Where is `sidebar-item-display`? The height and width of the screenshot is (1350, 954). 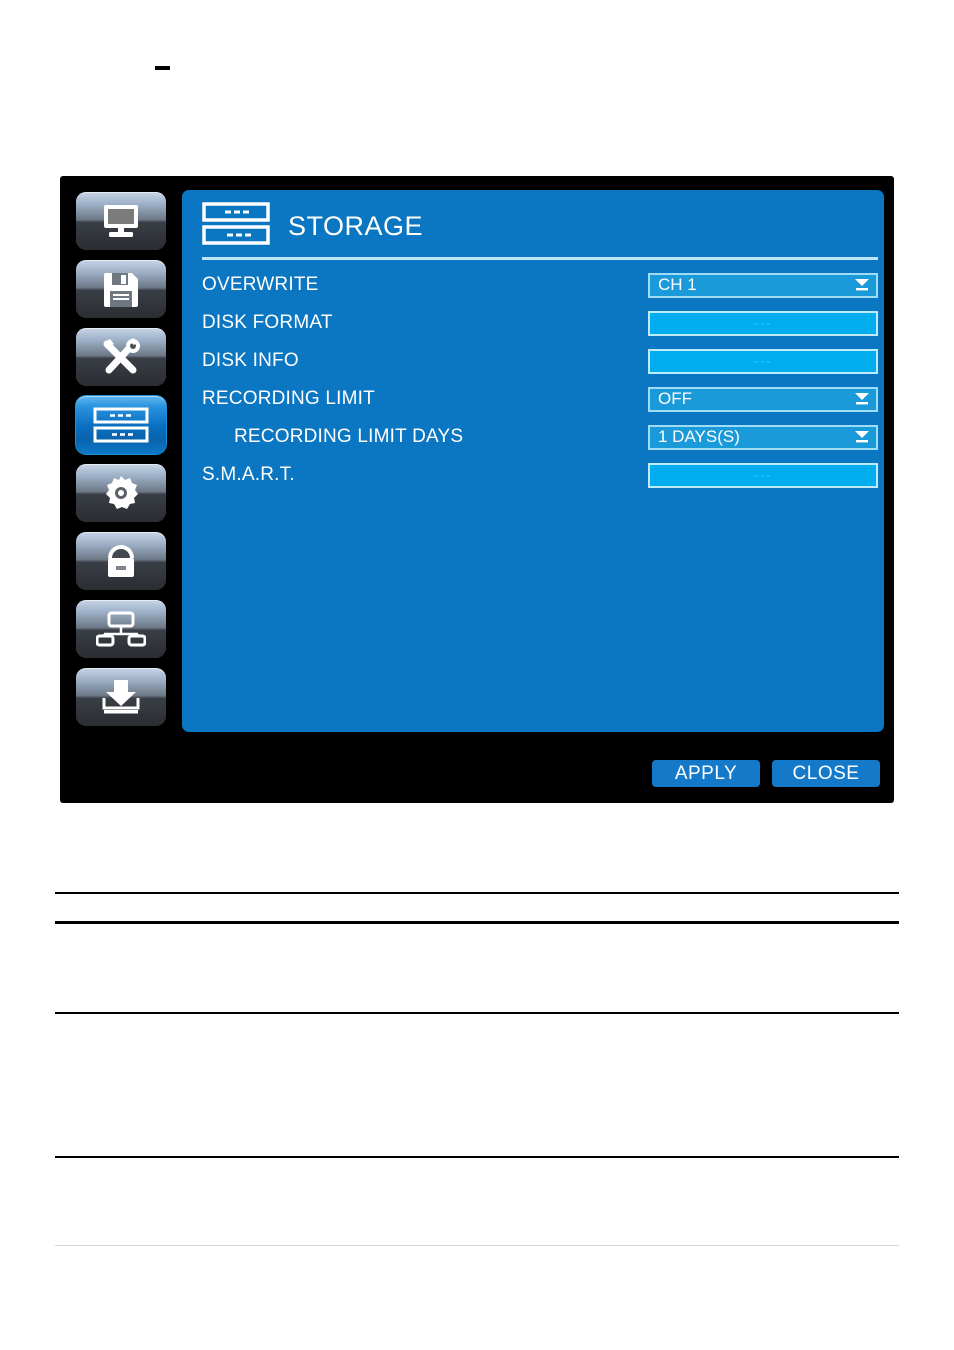
sidebar-item-display is located at coordinates (121, 221).